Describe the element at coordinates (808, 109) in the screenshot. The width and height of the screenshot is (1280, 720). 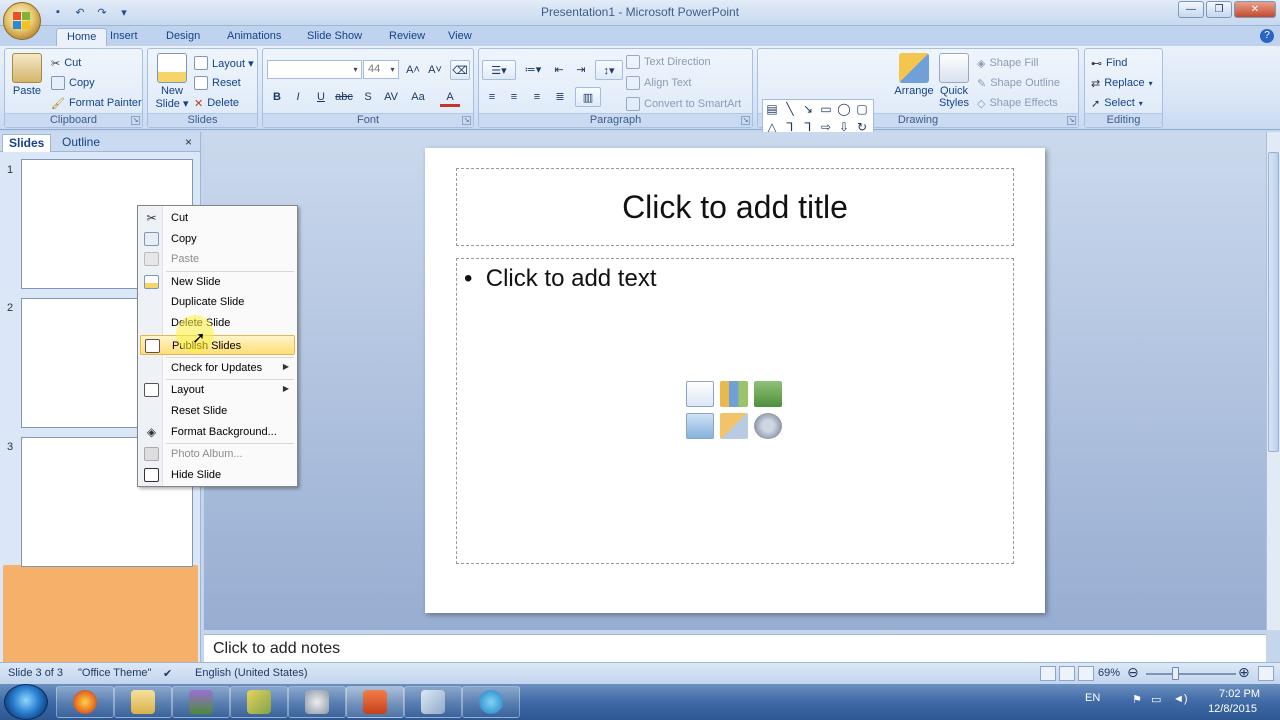
I see `arrow-shape-icon: ↘` at that location.